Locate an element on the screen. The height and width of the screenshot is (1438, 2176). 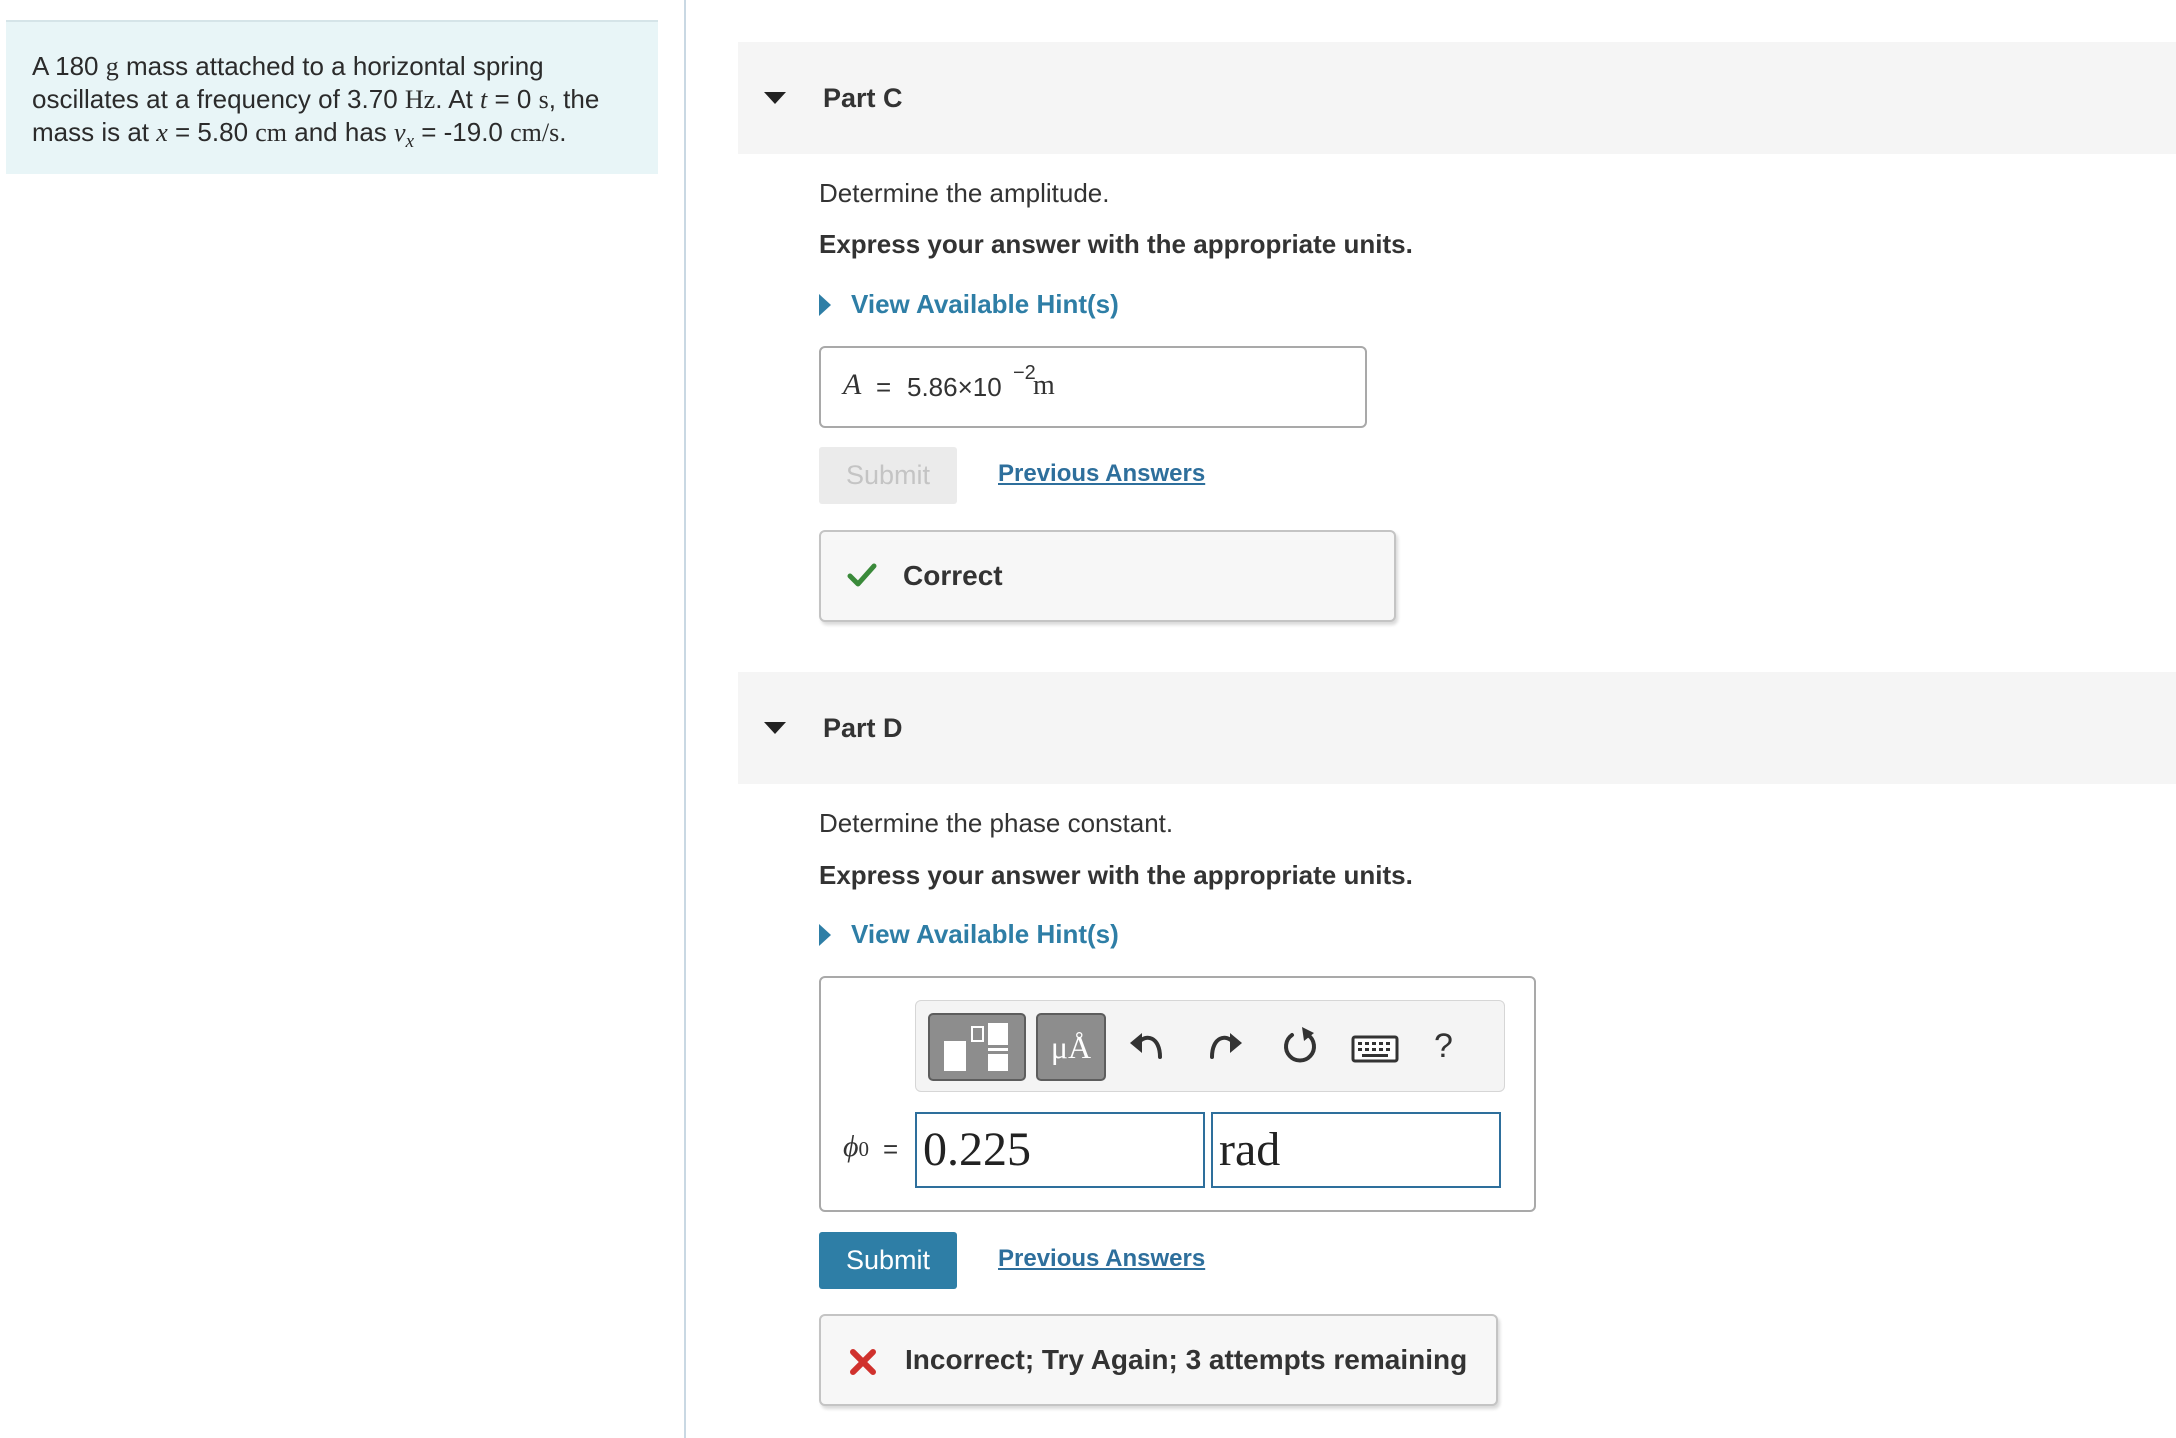
help-icon: ? is located at coordinates (1443, 1046).